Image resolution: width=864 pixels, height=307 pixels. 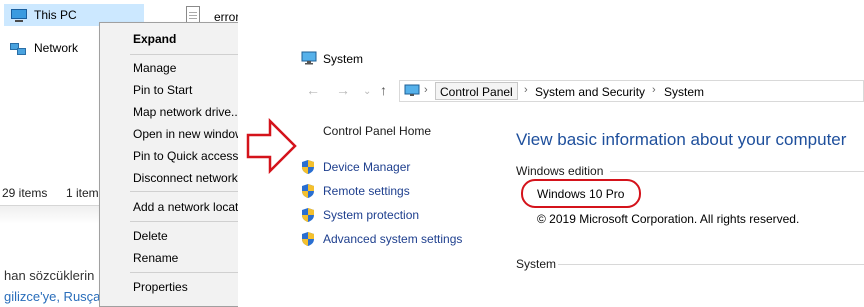 What do you see at coordinates (536, 264) in the screenshot?
I see `section-header-system: System` at bounding box center [536, 264].